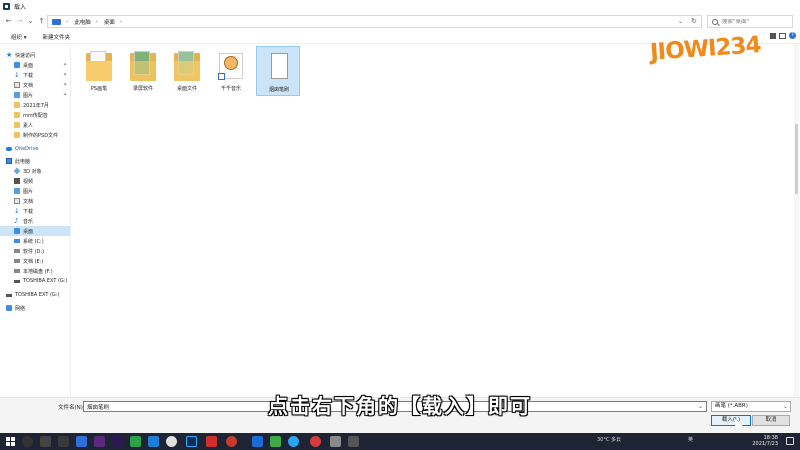 This screenshot has height=450, width=800. I want to click on premiere-icon, so click(99, 441).